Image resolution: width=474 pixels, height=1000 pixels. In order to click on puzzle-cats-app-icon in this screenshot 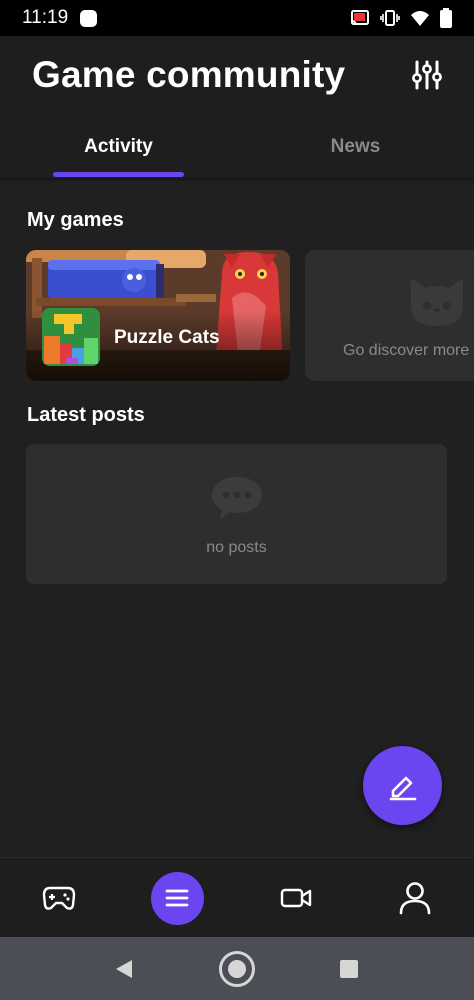, I will do `click(71, 337)`.